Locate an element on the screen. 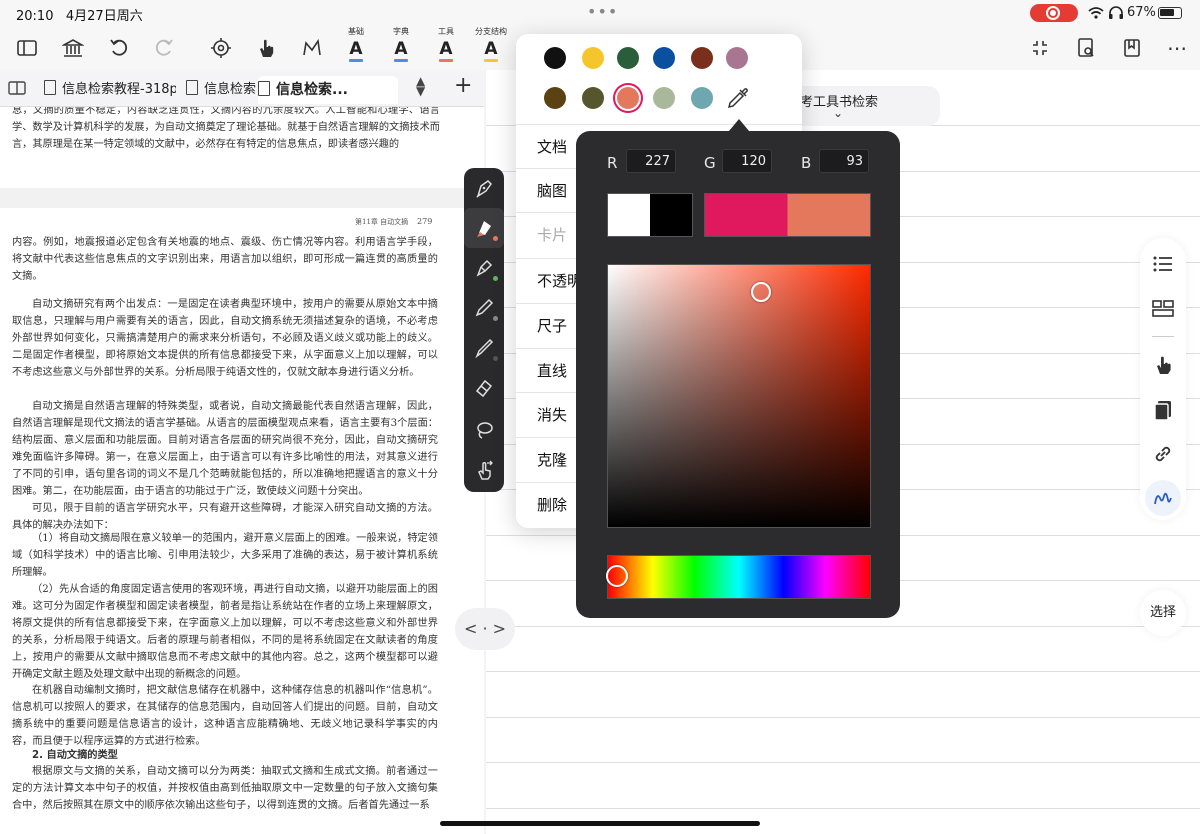 Image resolution: width=1200 pixels, height=834 pixels. eyedropper-icon is located at coordinates (738, 98).